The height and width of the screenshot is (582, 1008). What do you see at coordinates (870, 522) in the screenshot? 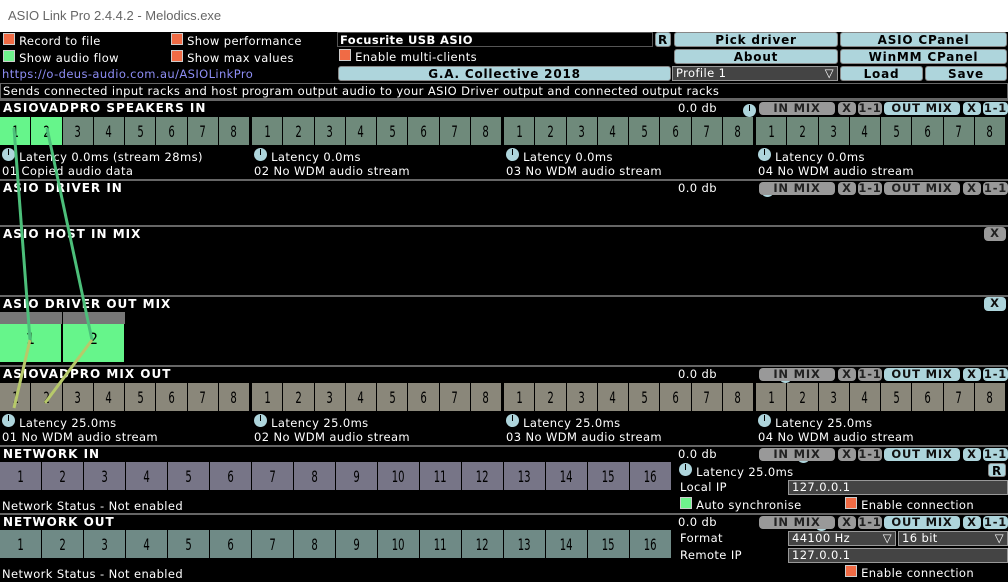
I see `network-out-in-one-to-one-button: 1-1` at bounding box center [870, 522].